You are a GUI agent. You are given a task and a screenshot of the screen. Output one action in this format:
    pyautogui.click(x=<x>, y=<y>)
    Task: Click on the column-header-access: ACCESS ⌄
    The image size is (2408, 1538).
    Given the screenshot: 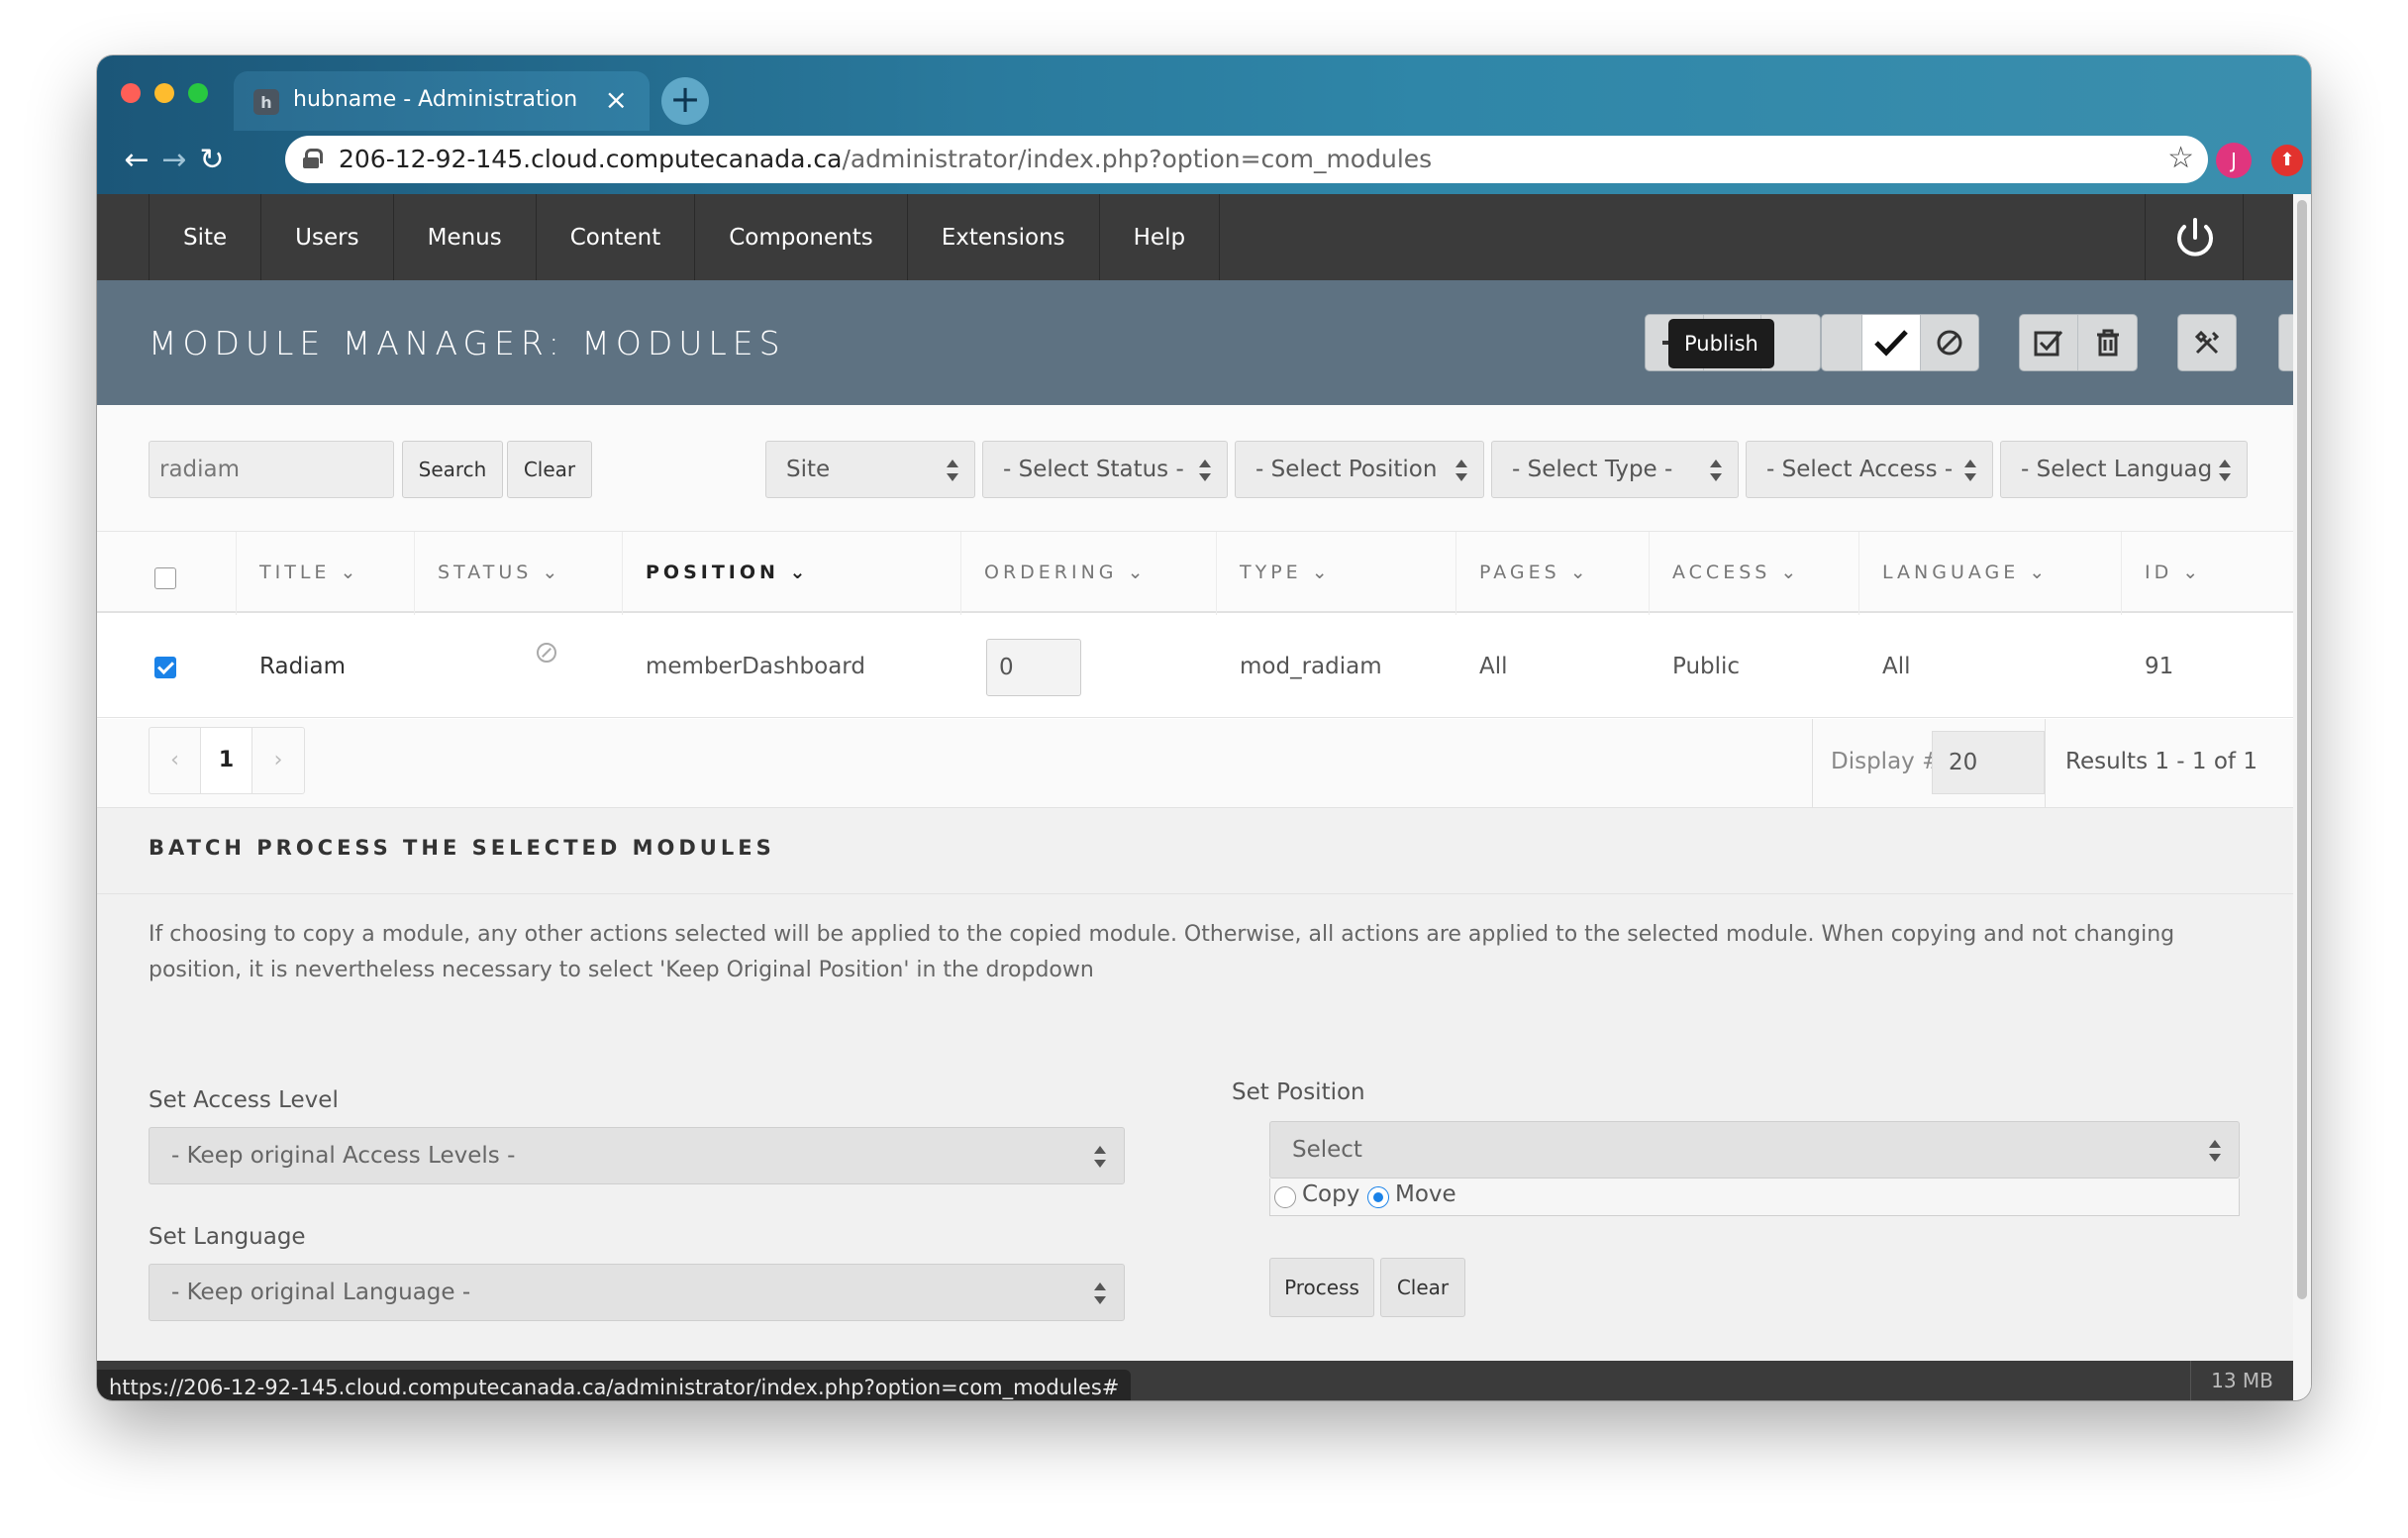 What is the action you would take?
    pyautogui.click(x=1736, y=572)
    